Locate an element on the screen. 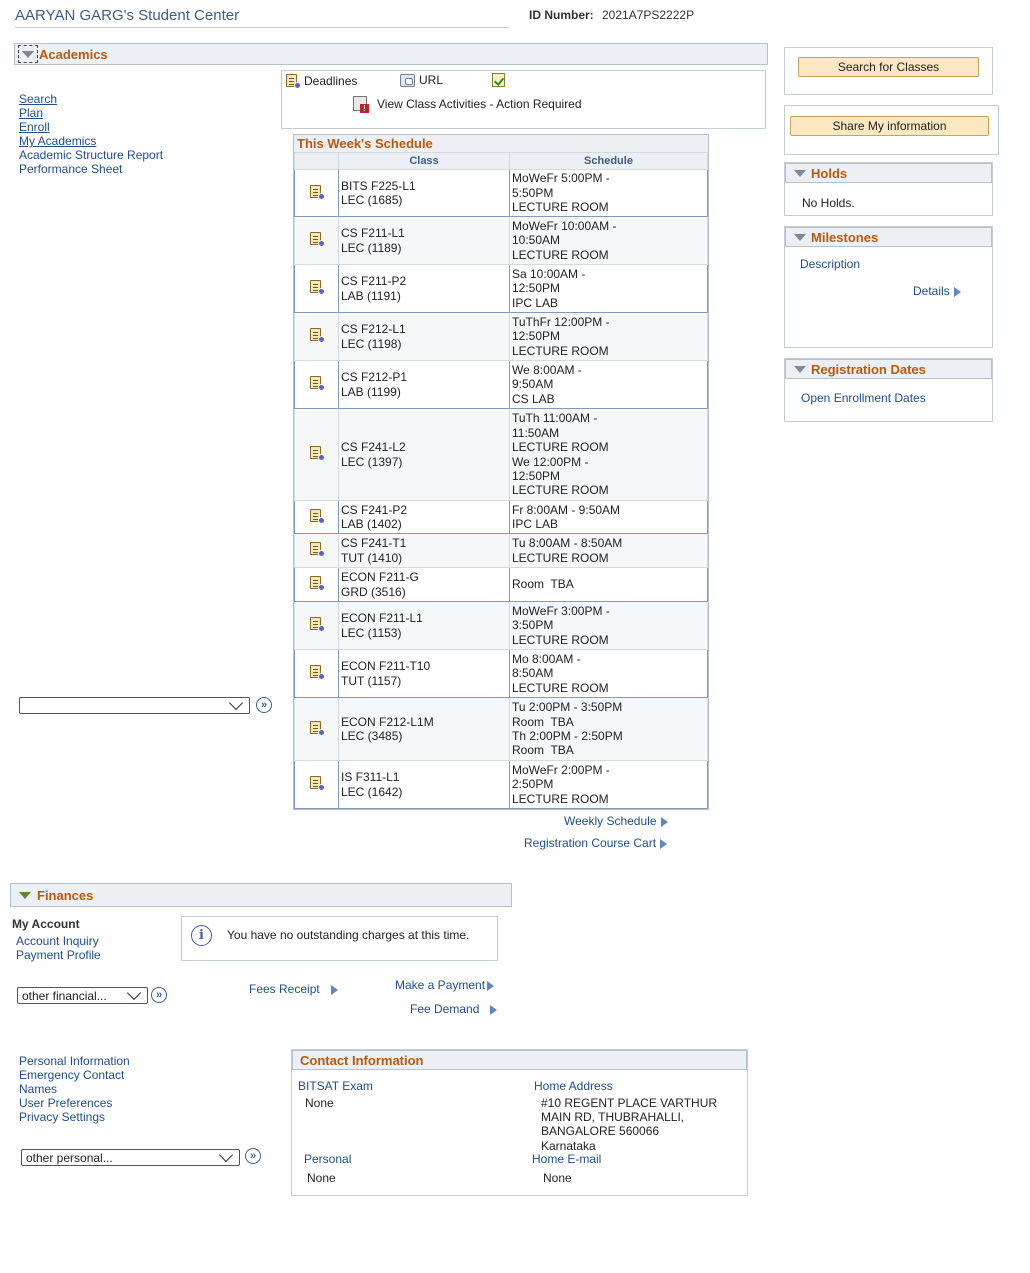 The height and width of the screenshot is (1273, 1030). class-cell: ECON F211-T10 TUT (1157) is located at coordinates (424, 673).